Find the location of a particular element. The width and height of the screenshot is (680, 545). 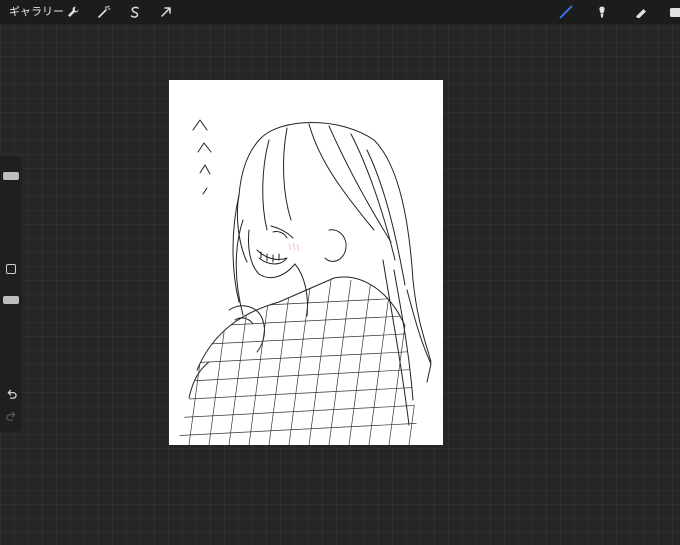

brush-size-slider is located at coordinates (11, 207).